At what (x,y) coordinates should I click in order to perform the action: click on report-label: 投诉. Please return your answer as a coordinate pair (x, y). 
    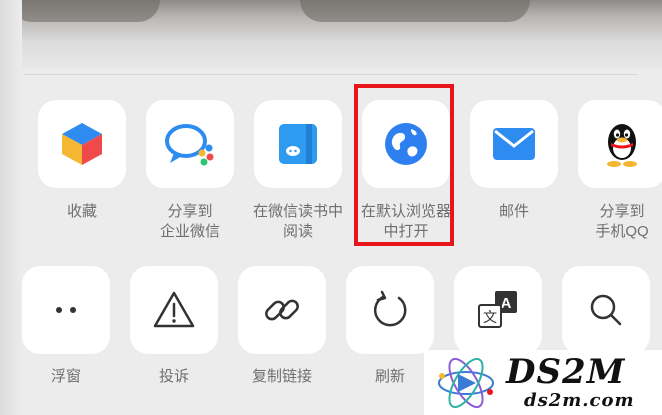
    Looking at the image, I should click on (173, 376).